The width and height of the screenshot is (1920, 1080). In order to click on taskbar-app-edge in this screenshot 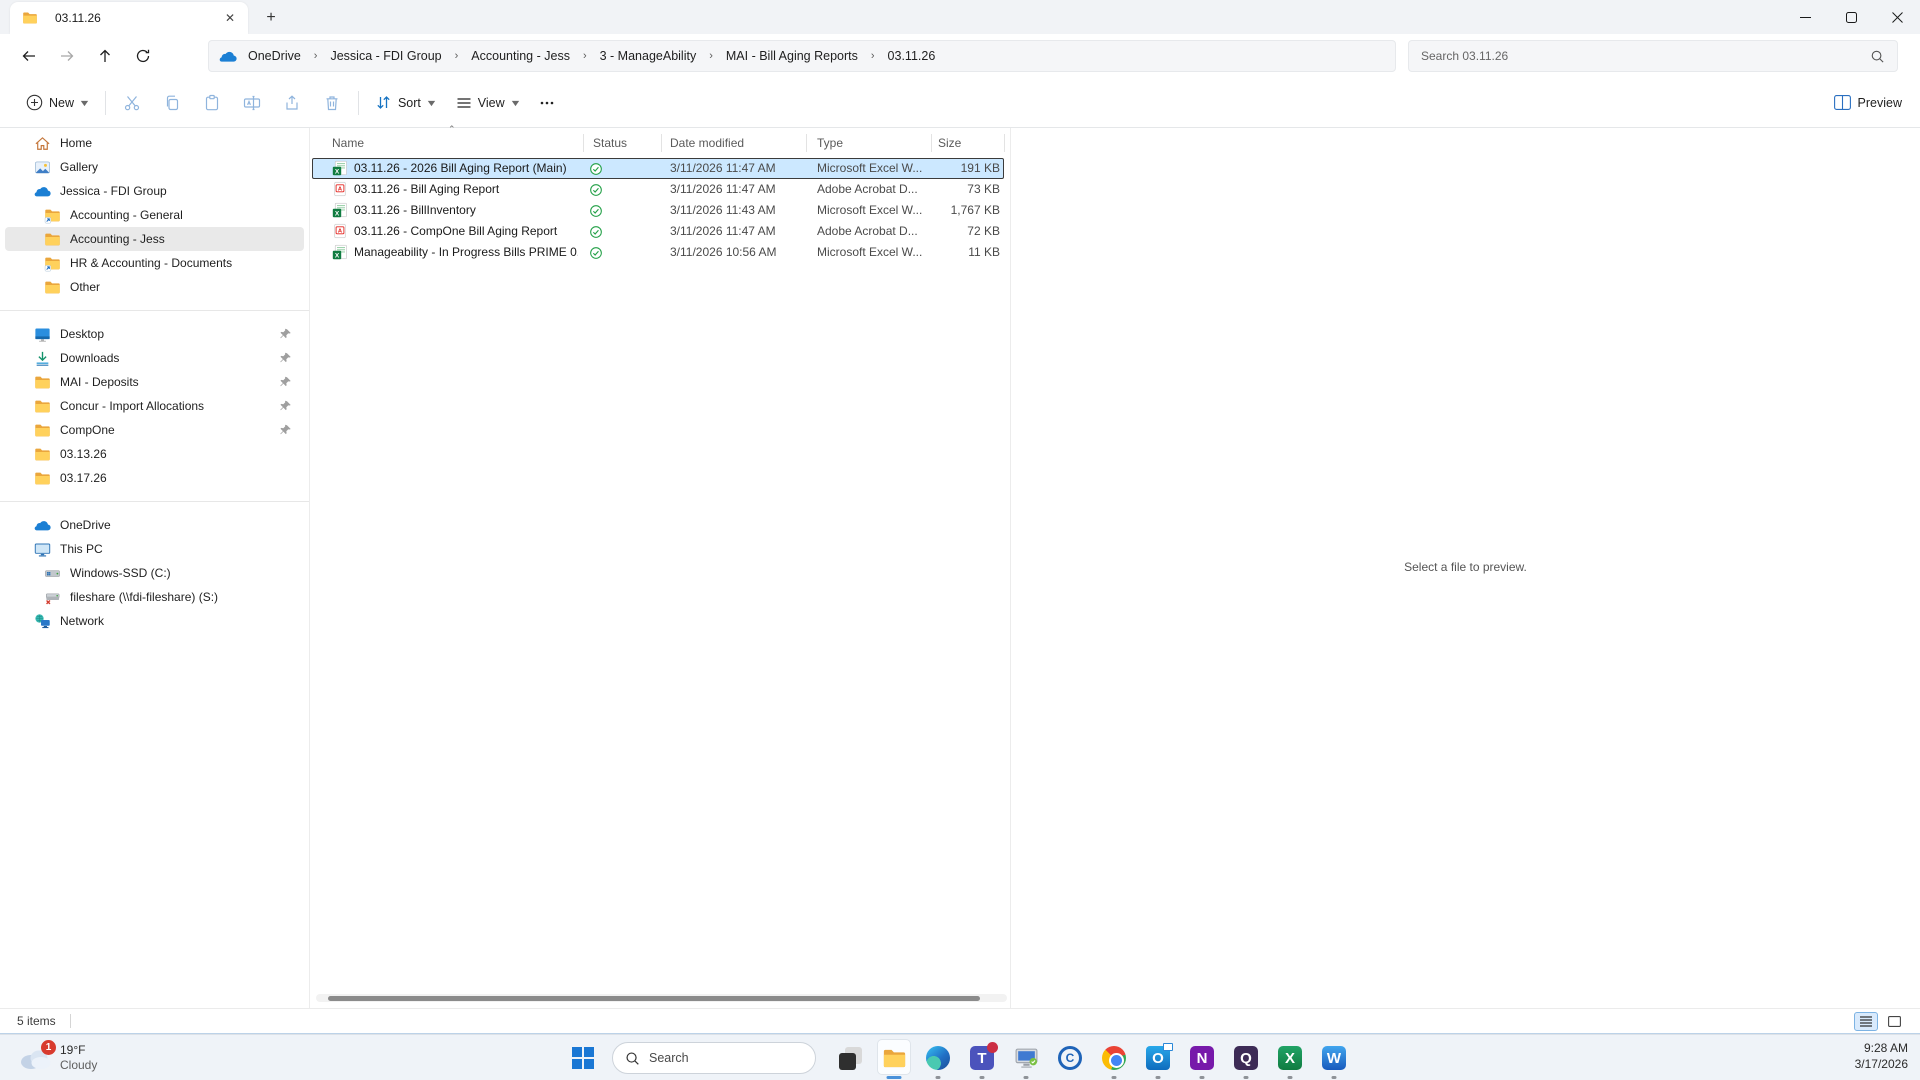, I will do `click(938, 1057)`.